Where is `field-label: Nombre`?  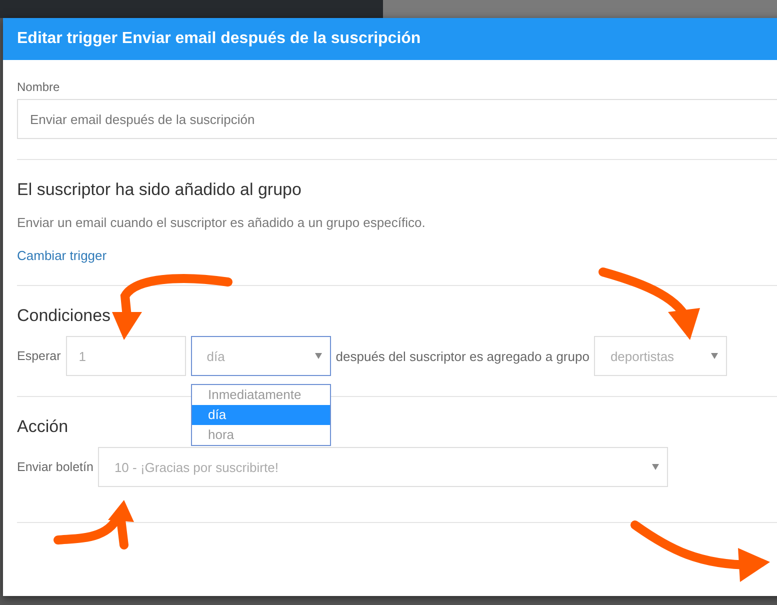
field-label: Nombre is located at coordinates (39, 87).